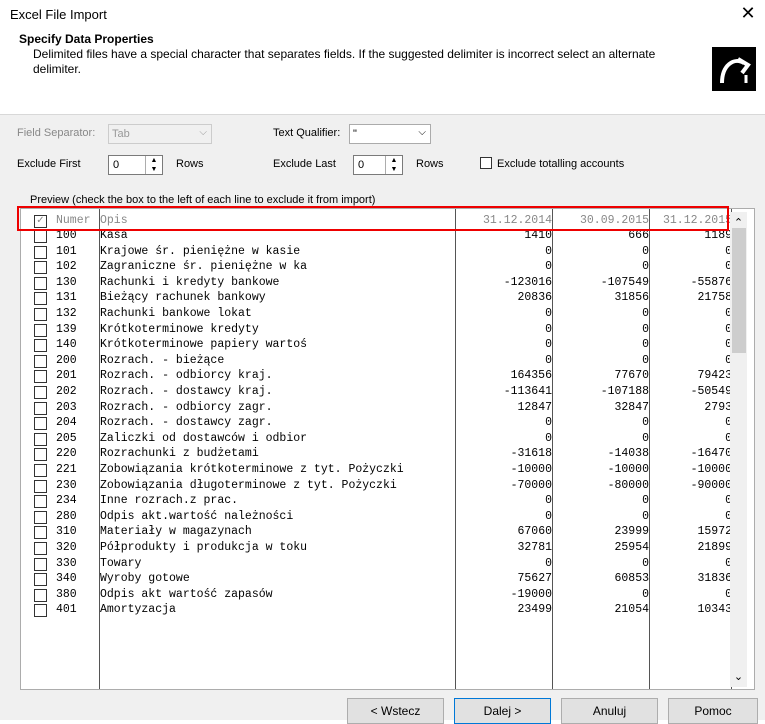 The height and width of the screenshot is (724, 765). Describe the element at coordinates (713, 711) in the screenshot. I see `help-button: Pomoc` at that location.